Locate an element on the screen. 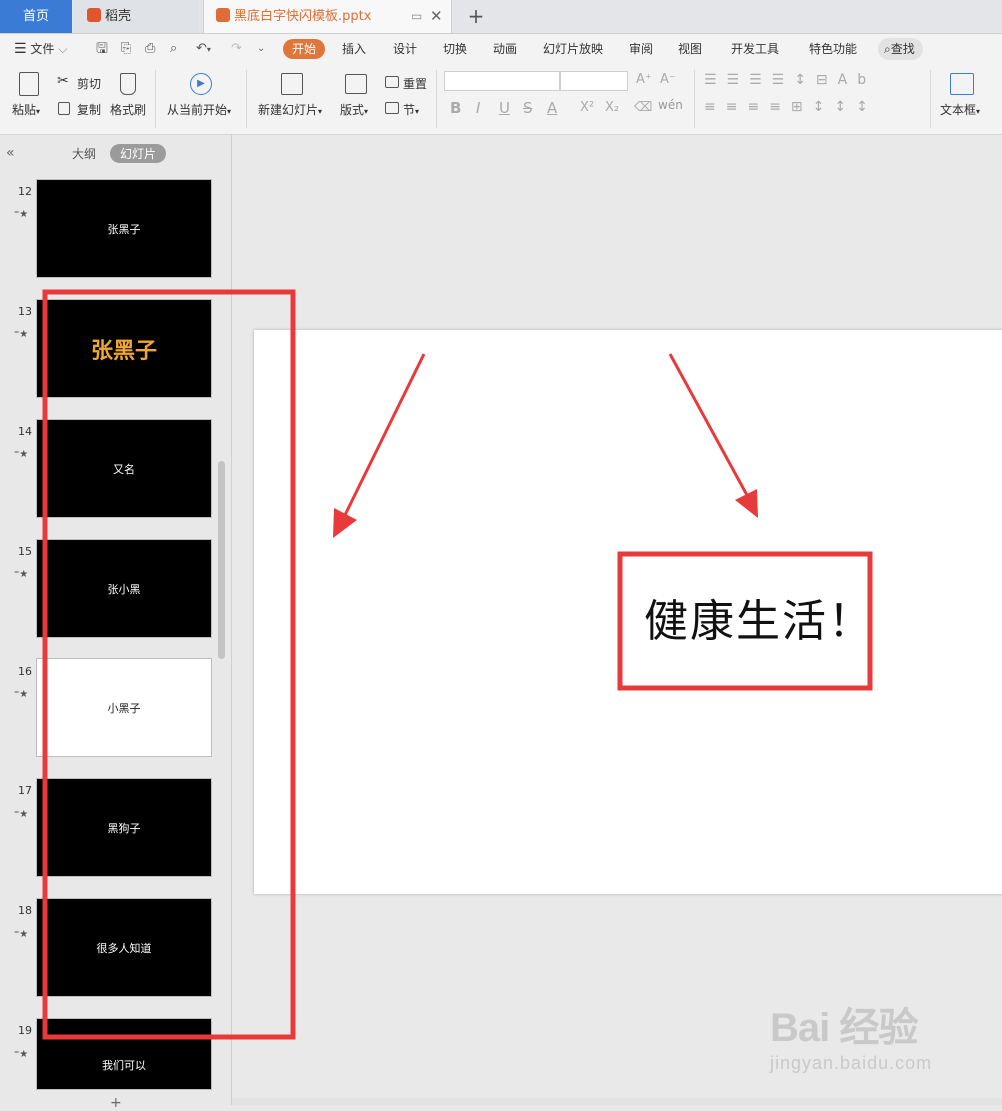 This screenshot has height=1111, width=1002. cut-button: 剪切 is located at coordinates (89, 83).